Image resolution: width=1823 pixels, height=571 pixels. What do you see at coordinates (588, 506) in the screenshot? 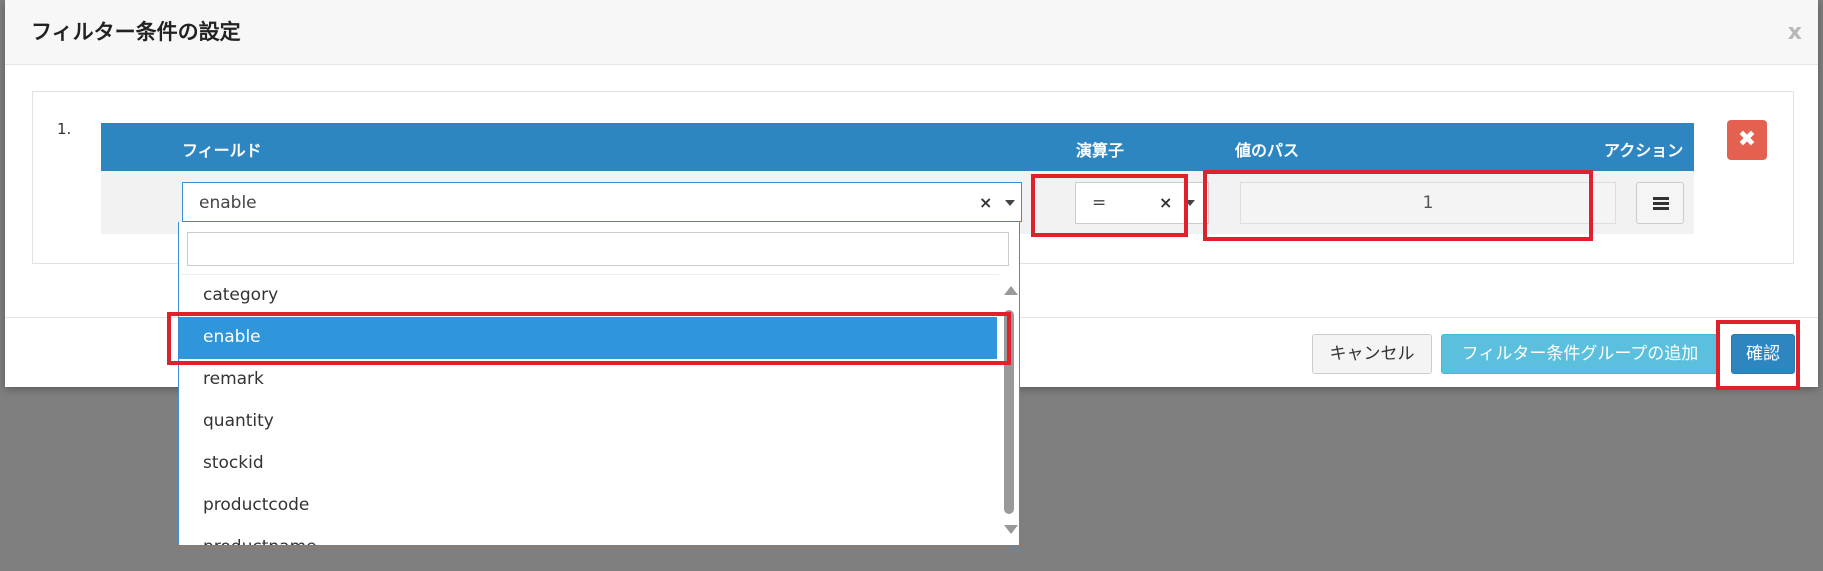
I see `dropdown-option: productcode` at bounding box center [588, 506].